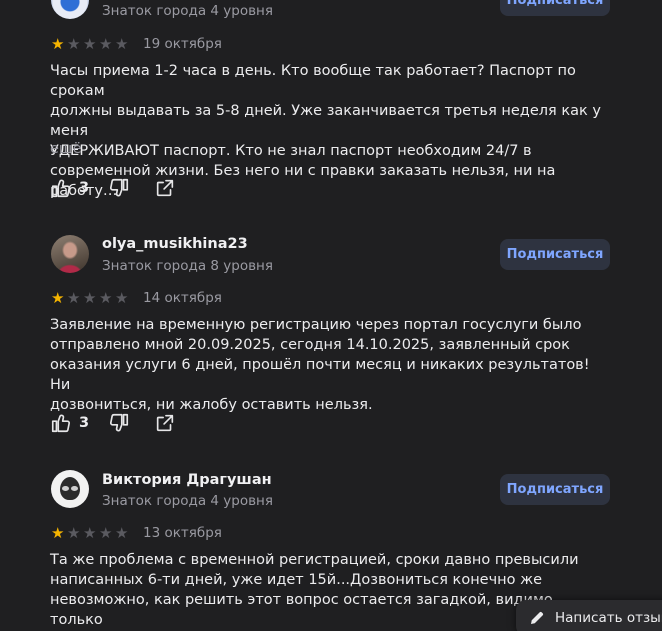 This screenshot has width=662, height=631. Describe the element at coordinates (66, 149) in the screenshot. I see `read-more-link: ещё` at that location.